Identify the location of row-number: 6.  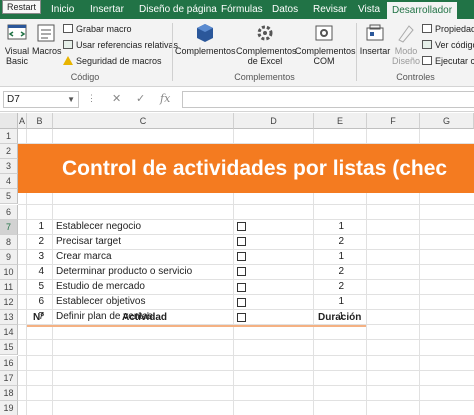
(41, 302).